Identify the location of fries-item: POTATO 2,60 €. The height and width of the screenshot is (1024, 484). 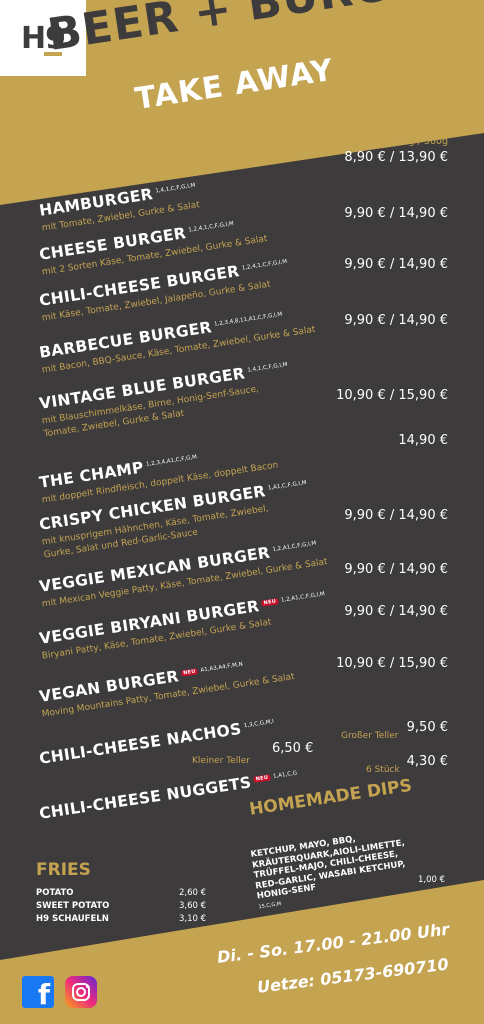
(121, 893).